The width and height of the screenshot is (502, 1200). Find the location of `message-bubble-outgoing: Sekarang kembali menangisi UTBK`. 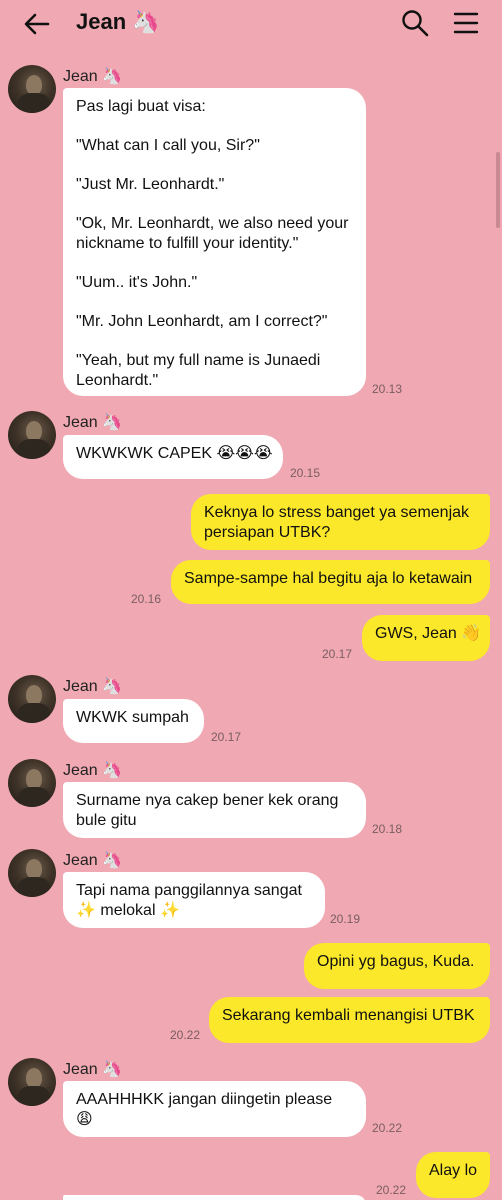

message-bubble-outgoing: Sekarang kembali menangisi UTBK is located at coordinates (349, 1020).